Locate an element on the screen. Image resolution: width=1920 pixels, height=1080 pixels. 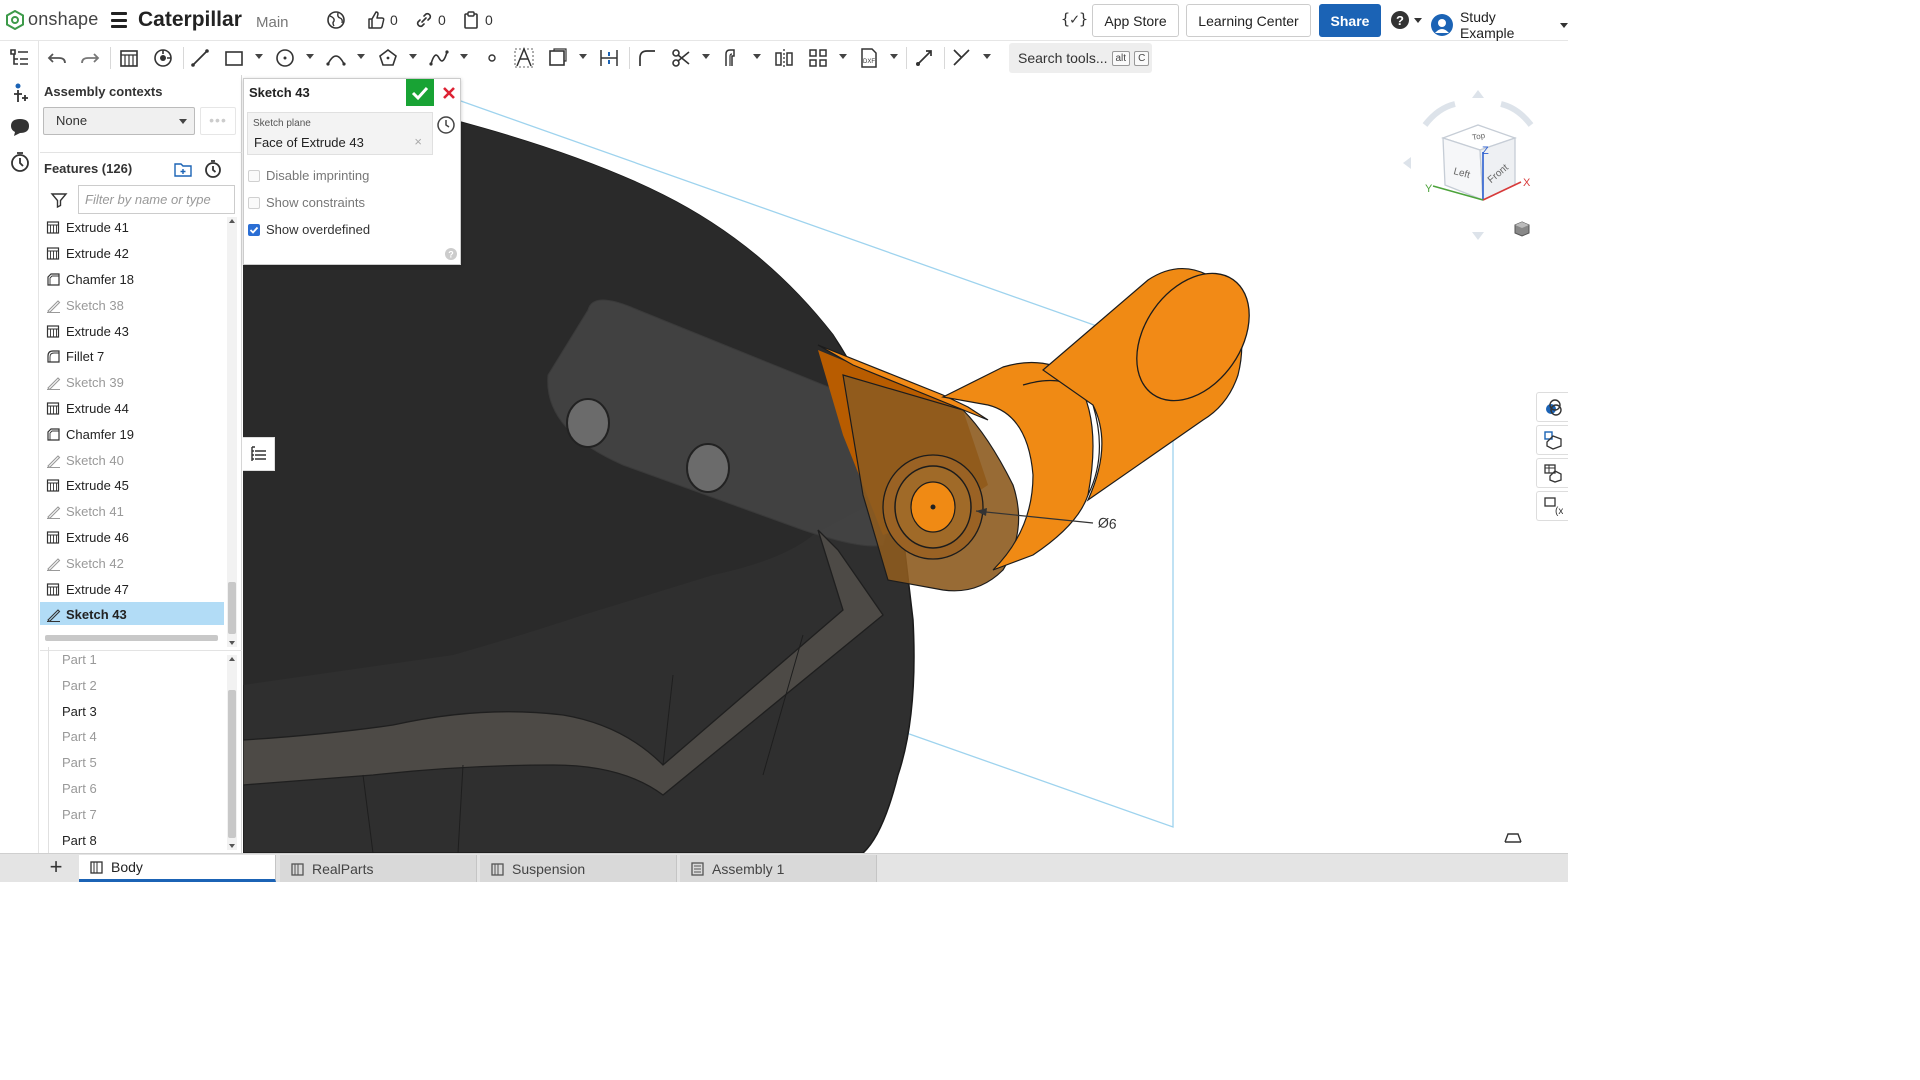
feature-item: Extrude 46 is located at coordinates (132, 538).